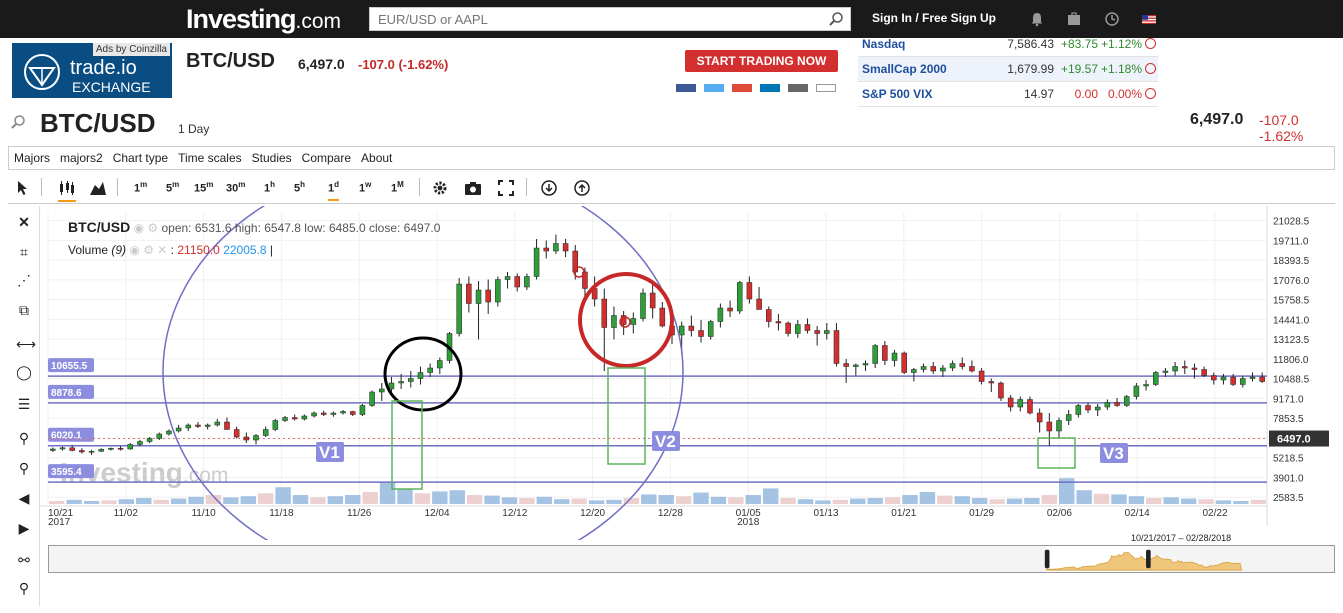  I want to click on copy-icon: ⧉, so click(24, 310).